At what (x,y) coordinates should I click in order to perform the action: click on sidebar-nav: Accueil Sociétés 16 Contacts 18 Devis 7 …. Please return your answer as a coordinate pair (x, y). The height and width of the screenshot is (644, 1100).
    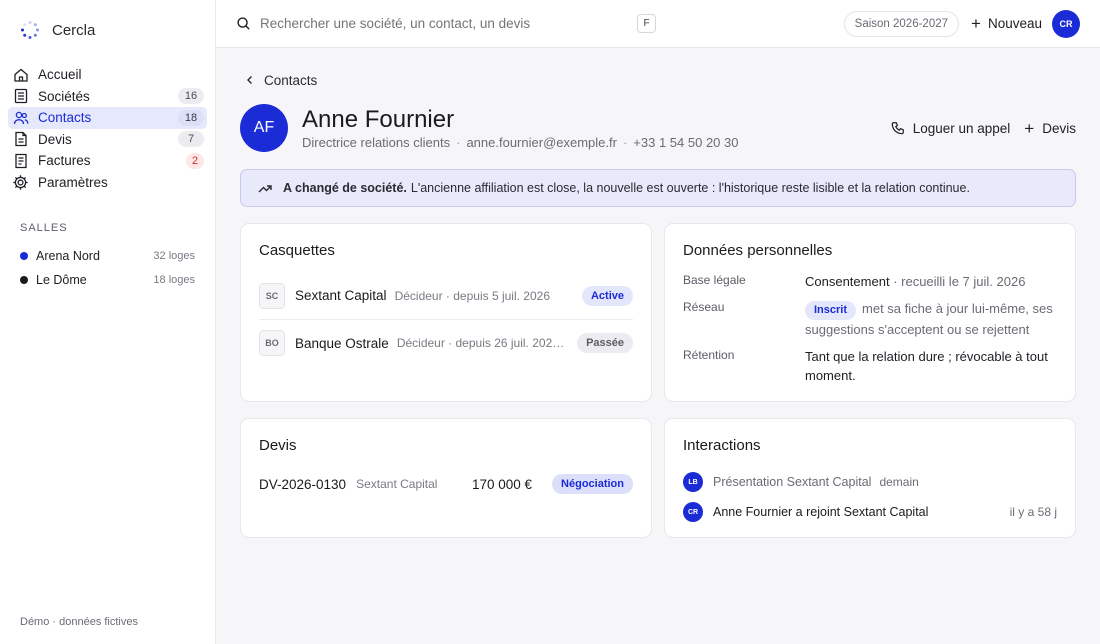
    Looking at the image, I should click on (107, 126).